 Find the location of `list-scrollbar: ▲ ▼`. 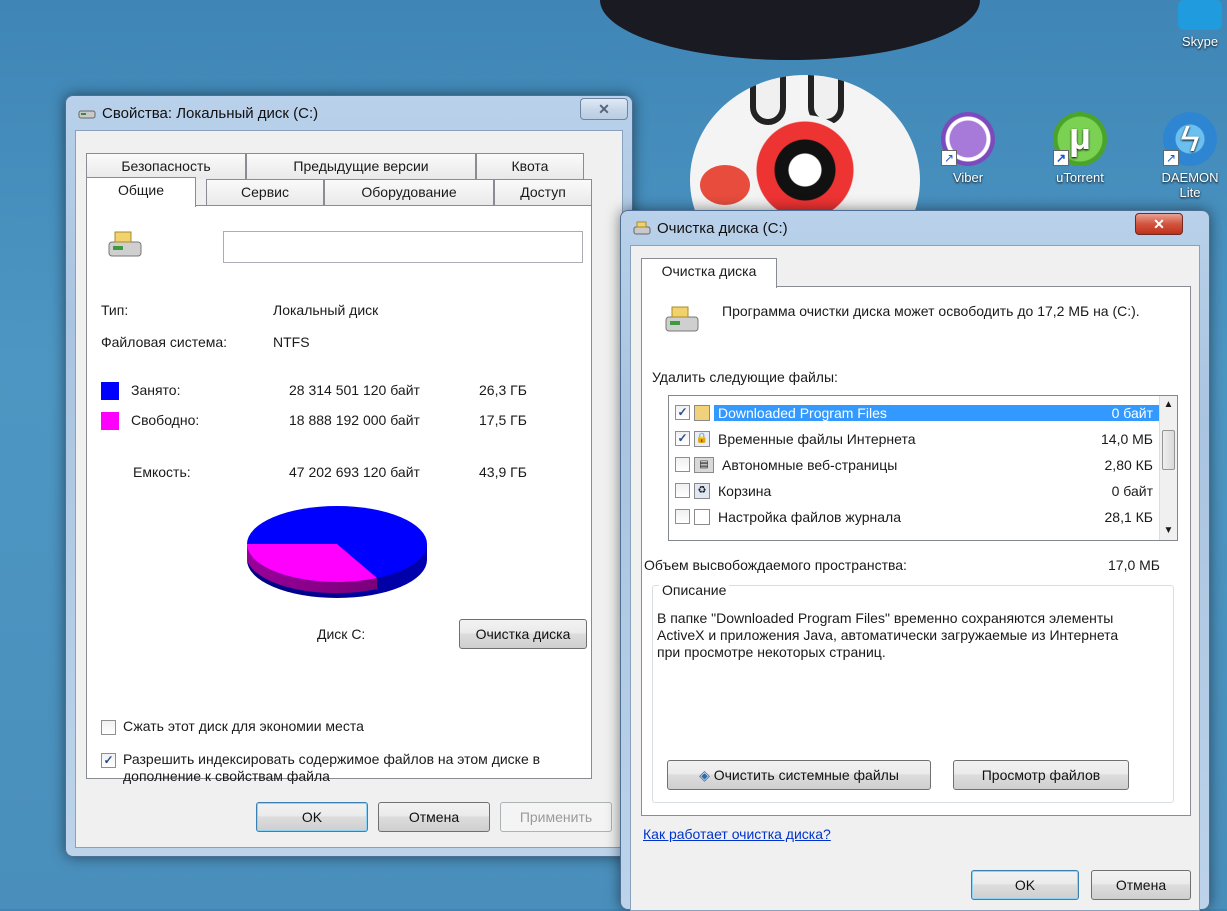

list-scrollbar: ▲ ▼ is located at coordinates (1168, 468).